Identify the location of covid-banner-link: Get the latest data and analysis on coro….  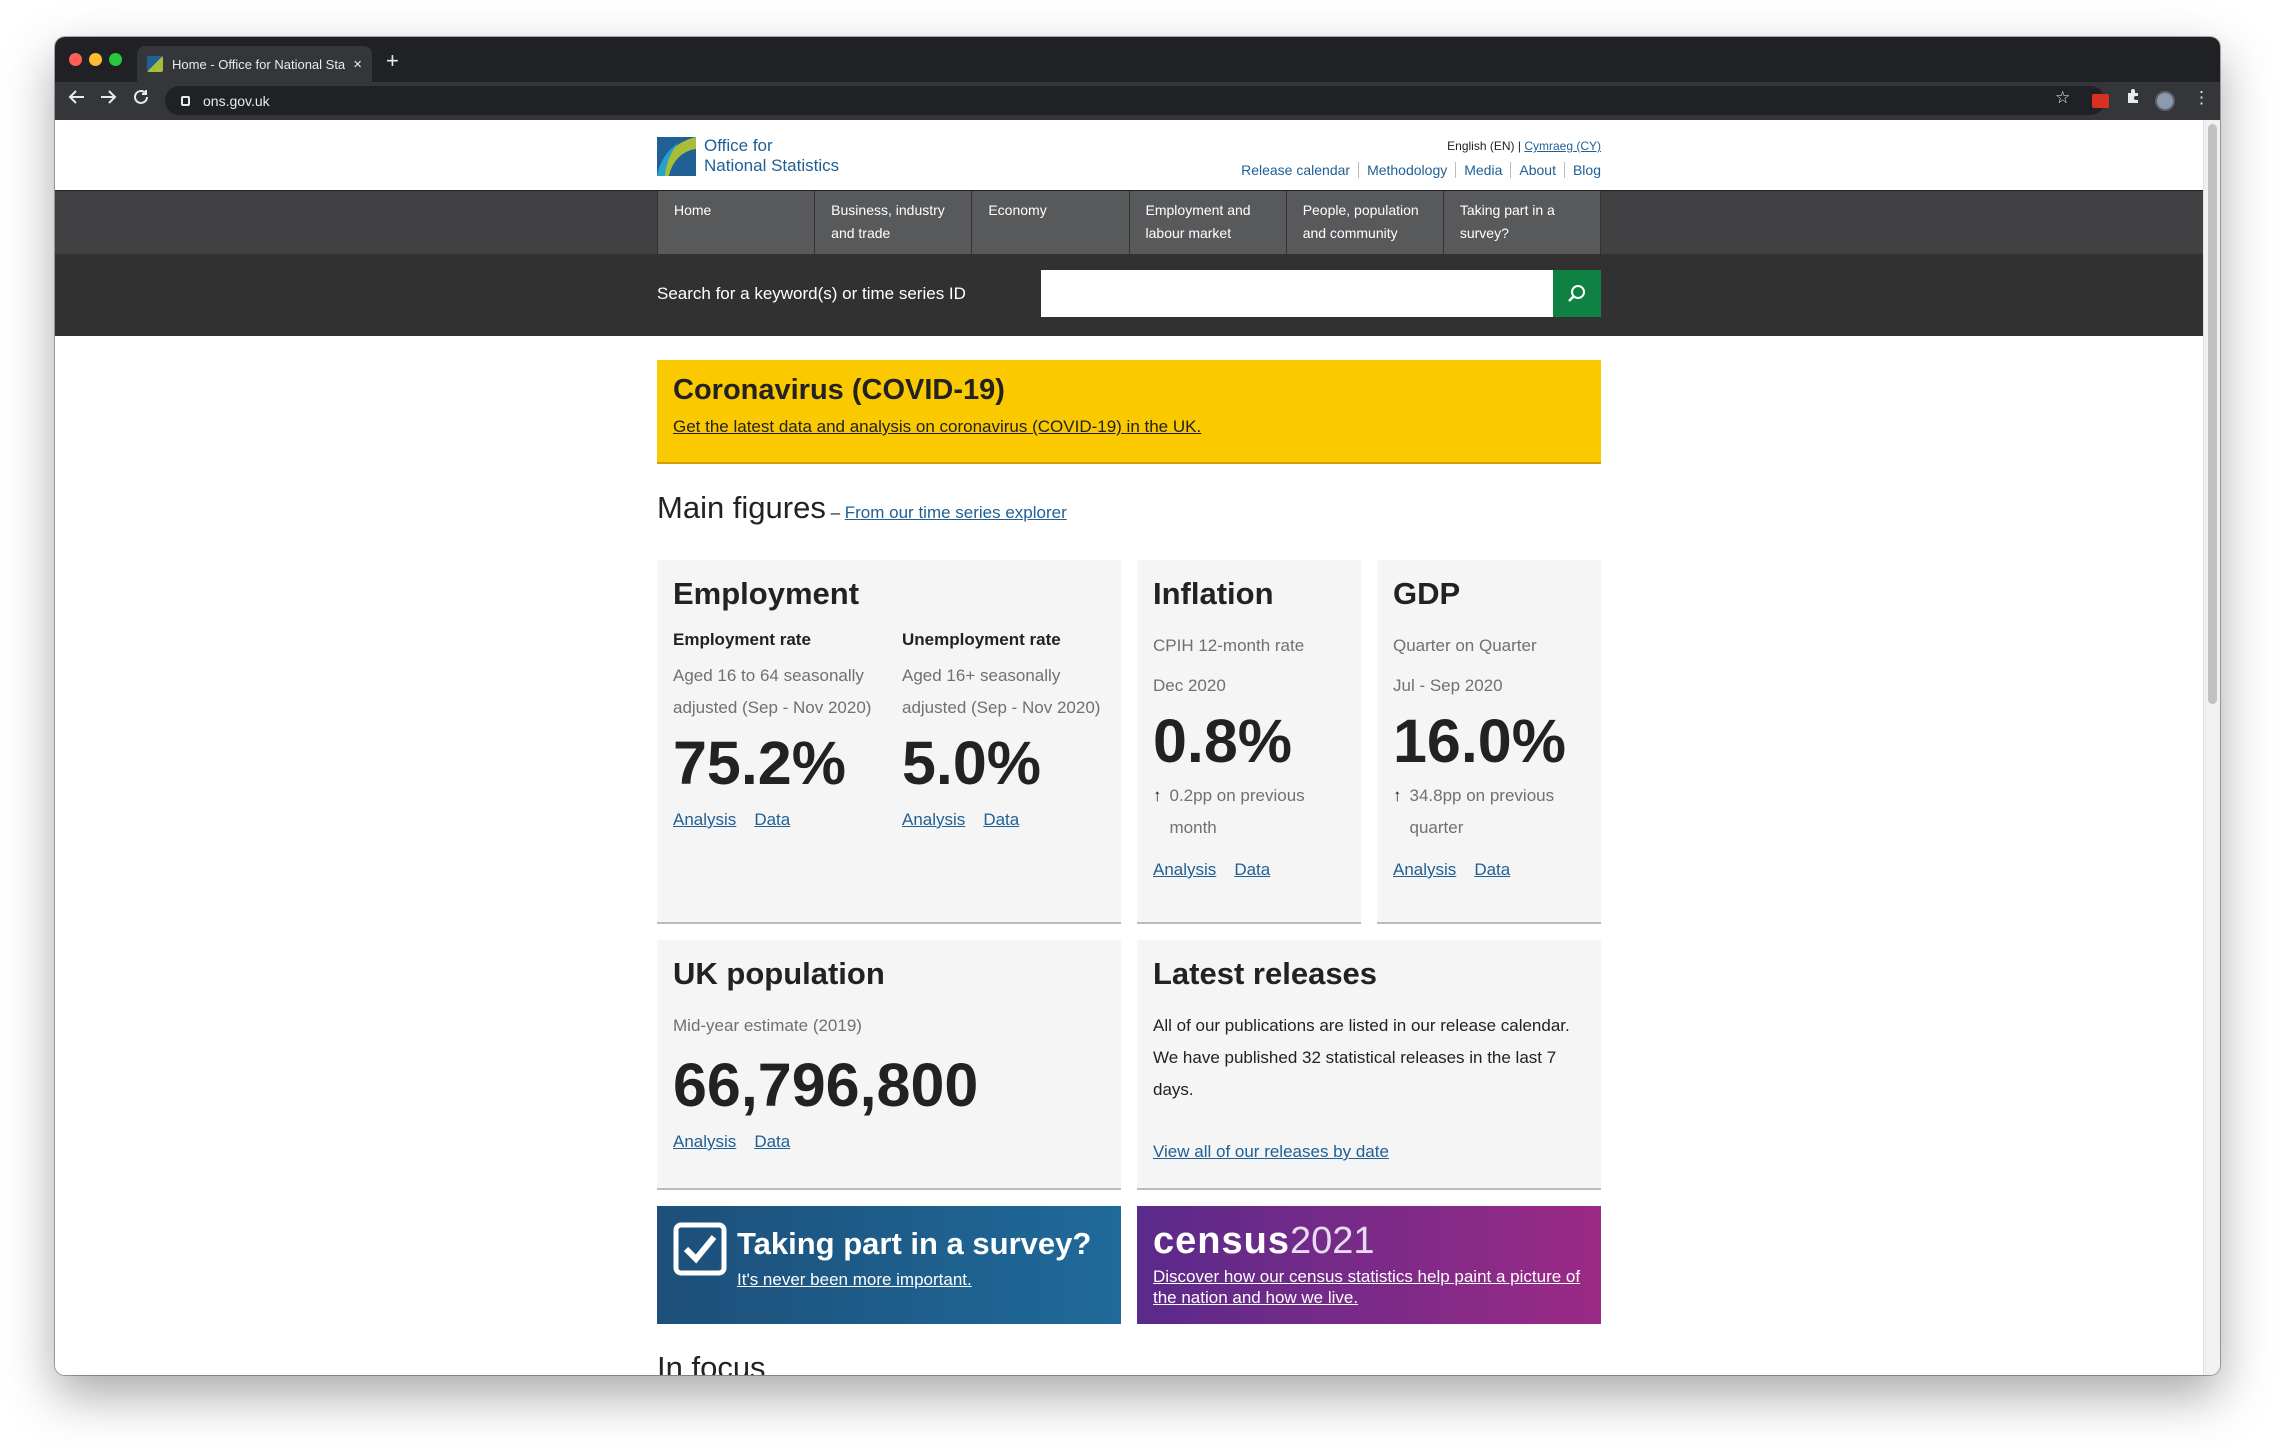
(937, 426).